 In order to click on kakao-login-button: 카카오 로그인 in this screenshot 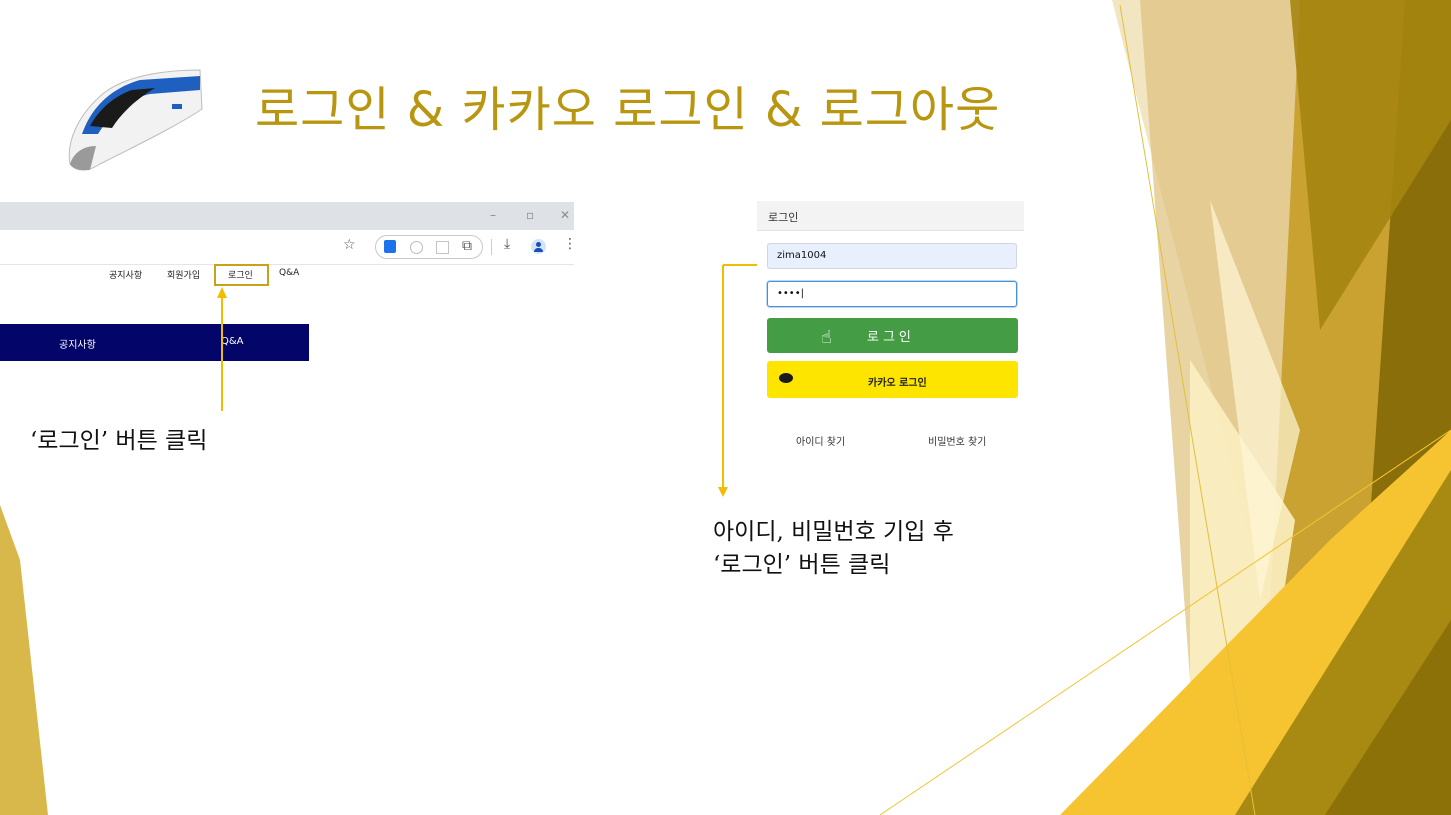, I will do `click(892, 379)`.